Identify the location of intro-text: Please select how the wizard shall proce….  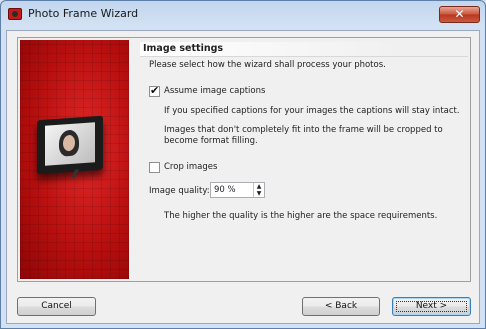
(267, 65).